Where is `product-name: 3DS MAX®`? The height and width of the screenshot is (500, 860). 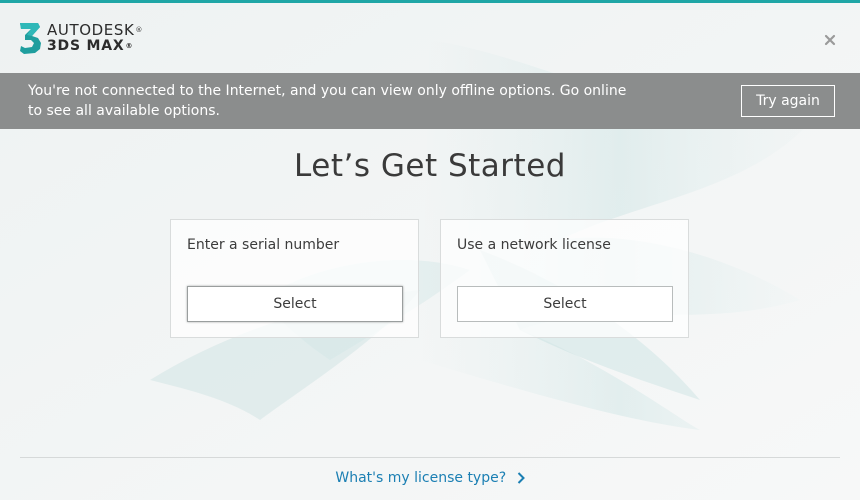
product-name: 3DS MAX® is located at coordinates (90, 46).